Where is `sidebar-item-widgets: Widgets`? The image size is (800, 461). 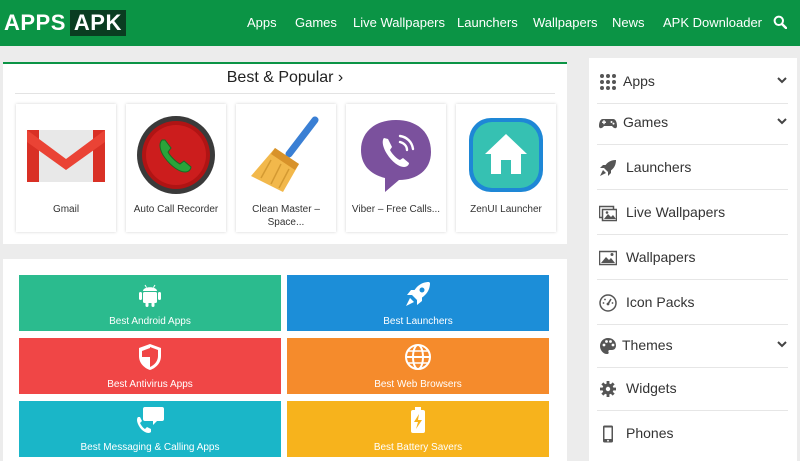 sidebar-item-widgets: Widgets is located at coordinates (692, 389).